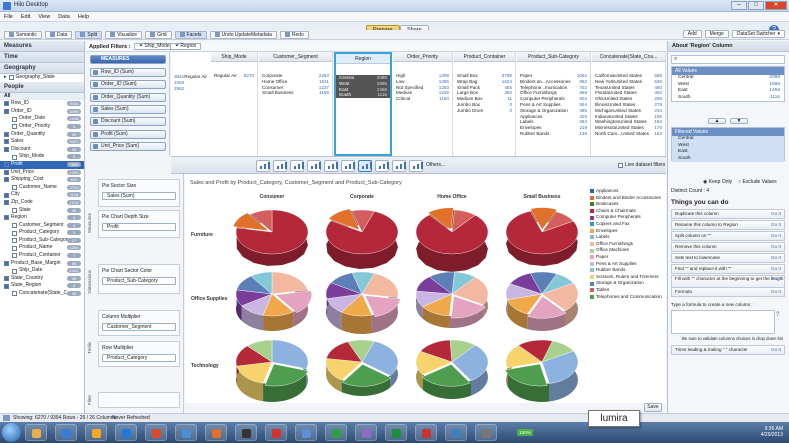 The image size is (789, 443). What do you see at coordinates (154, 46) in the screenshot?
I see `filter-chip-ship-mode: ⏷ Ship_Mode` at bounding box center [154, 46].